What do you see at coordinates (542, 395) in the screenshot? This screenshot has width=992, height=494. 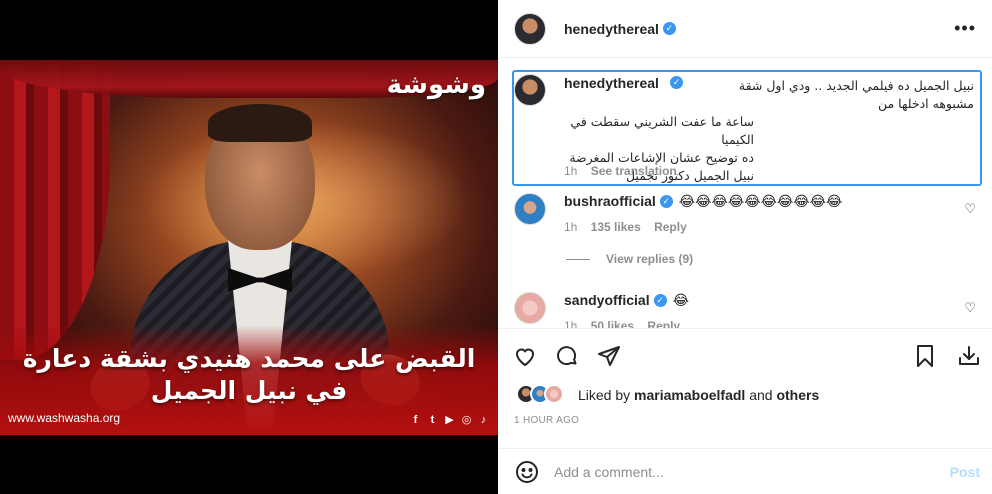 I see `liked-avatars` at bounding box center [542, 395].